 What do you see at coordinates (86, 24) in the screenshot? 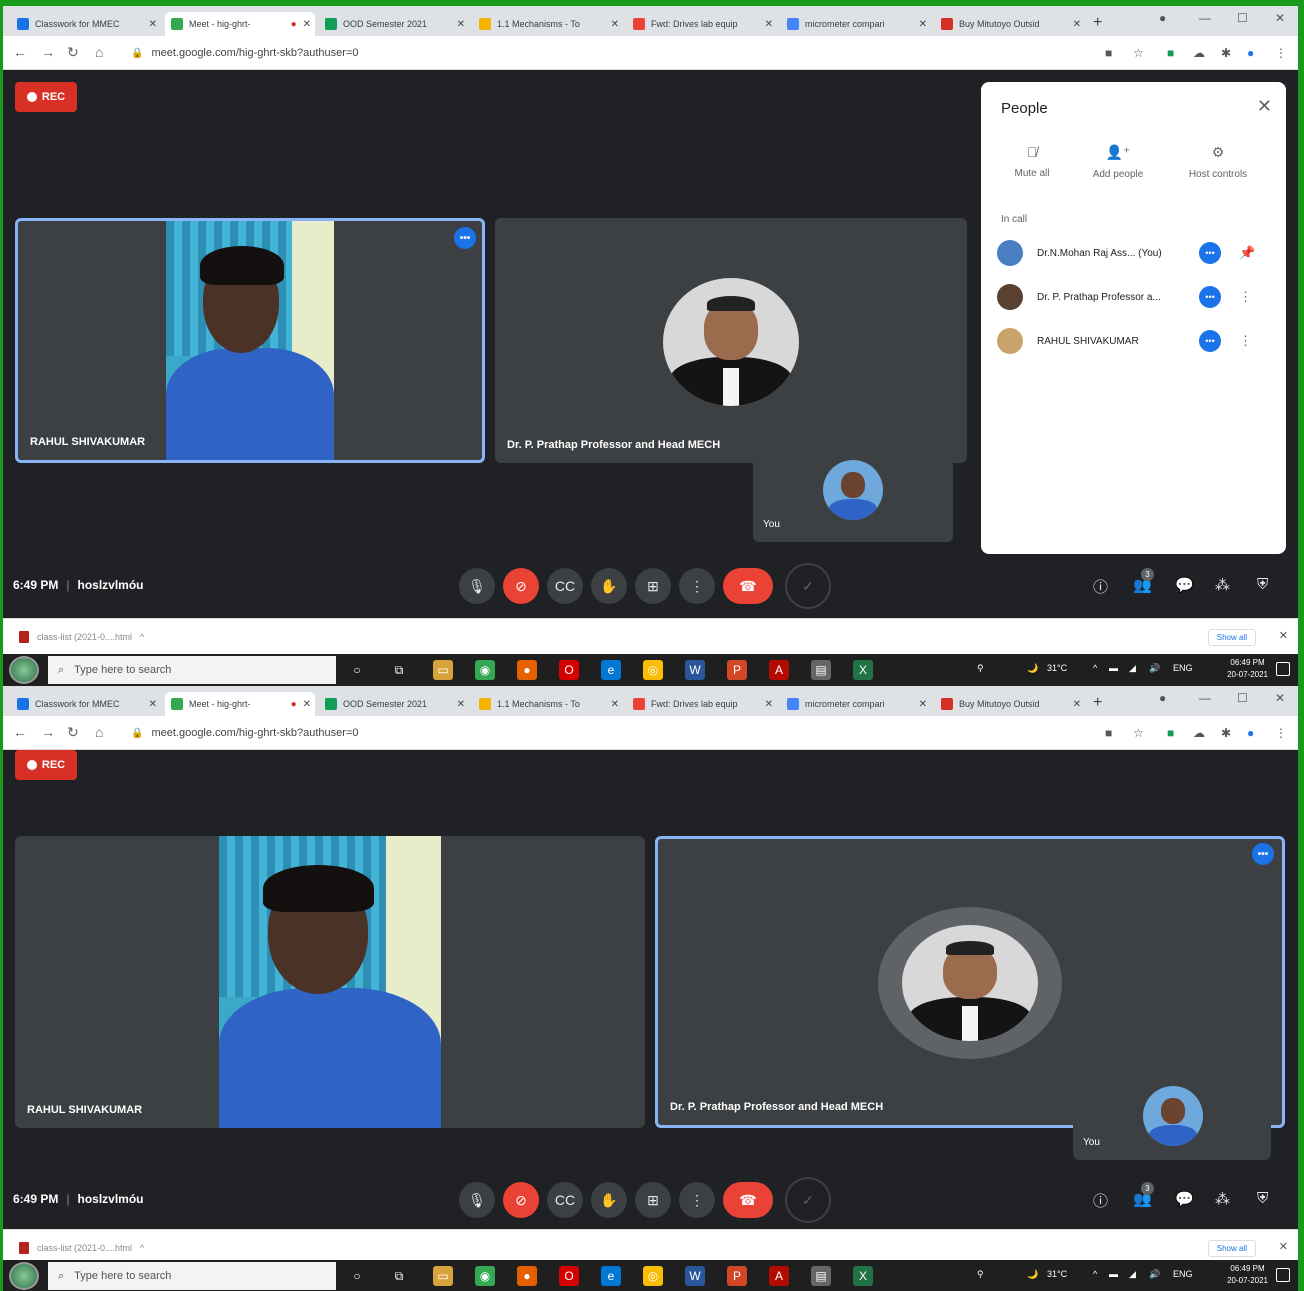
I see `tab-classwork: Classwork for MMEC ✕` at bounding box center [86, 24].